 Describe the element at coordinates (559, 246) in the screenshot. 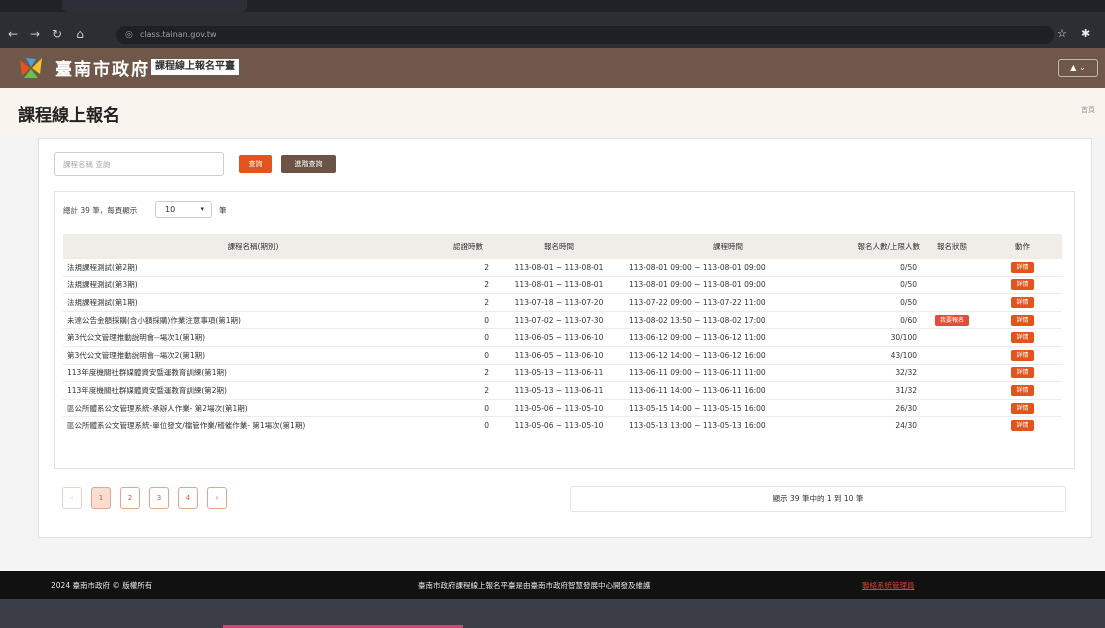

I see `col-registration-period: 報名時間` at that location.